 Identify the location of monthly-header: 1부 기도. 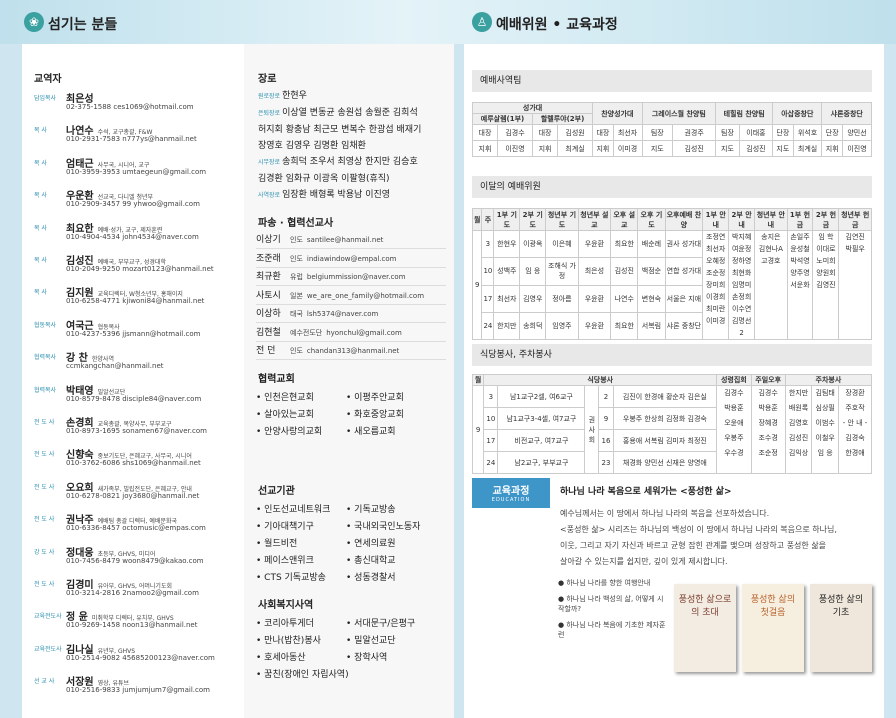
(507, 219).